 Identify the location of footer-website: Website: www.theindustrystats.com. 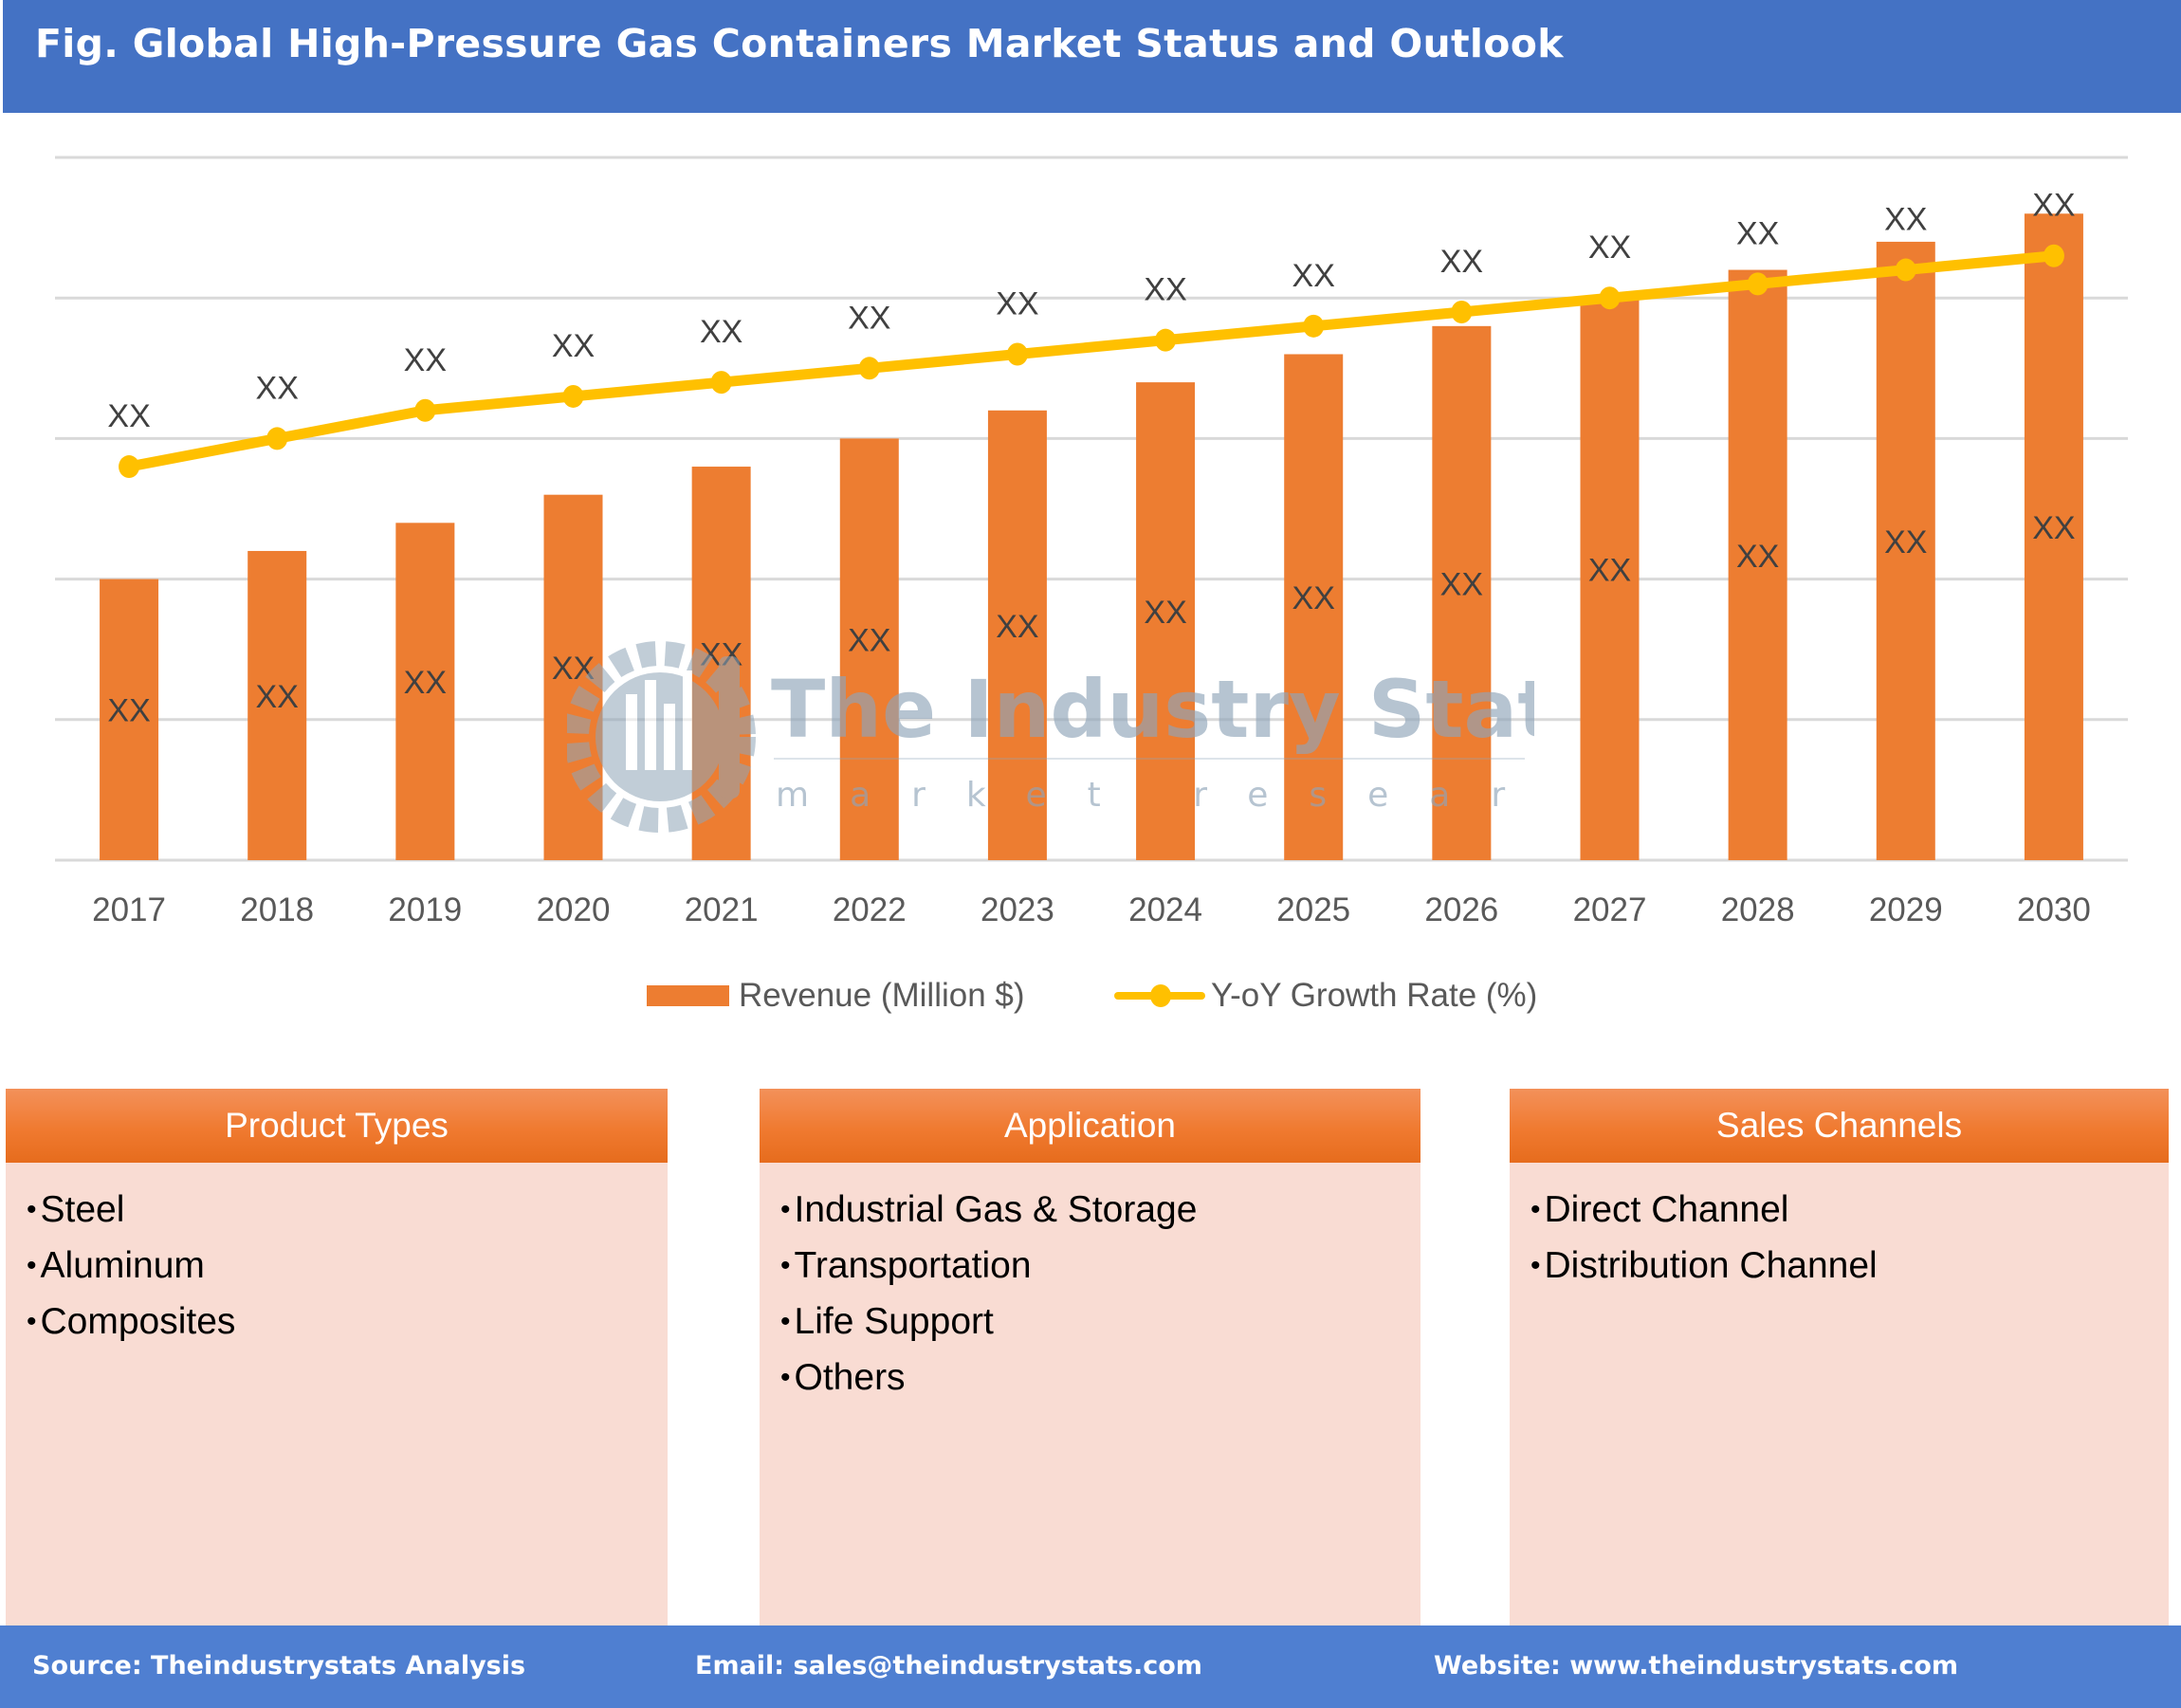
(1696, 1665).